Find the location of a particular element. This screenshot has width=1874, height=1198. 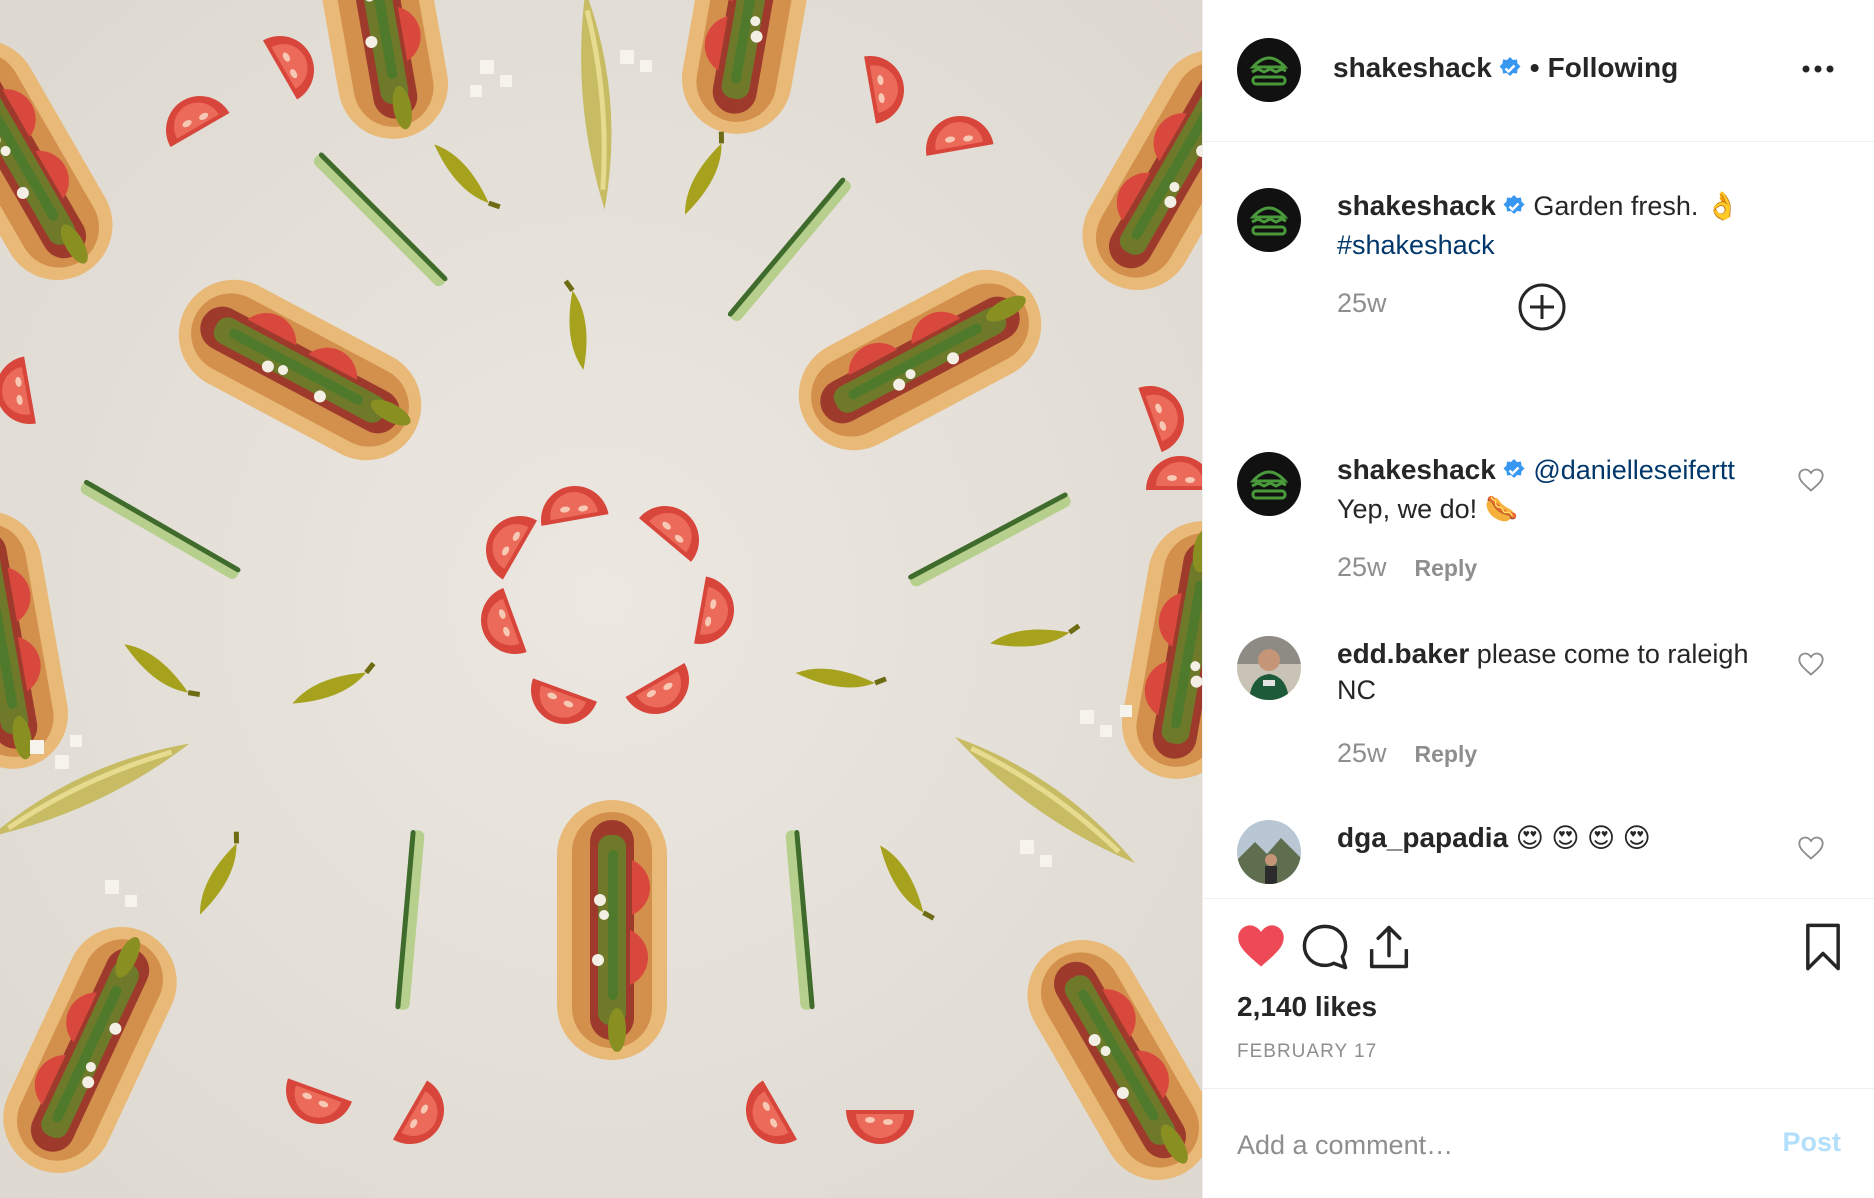

comment-body: edd.baker please come to raleigh NC is located at coordinates (1557, 672).